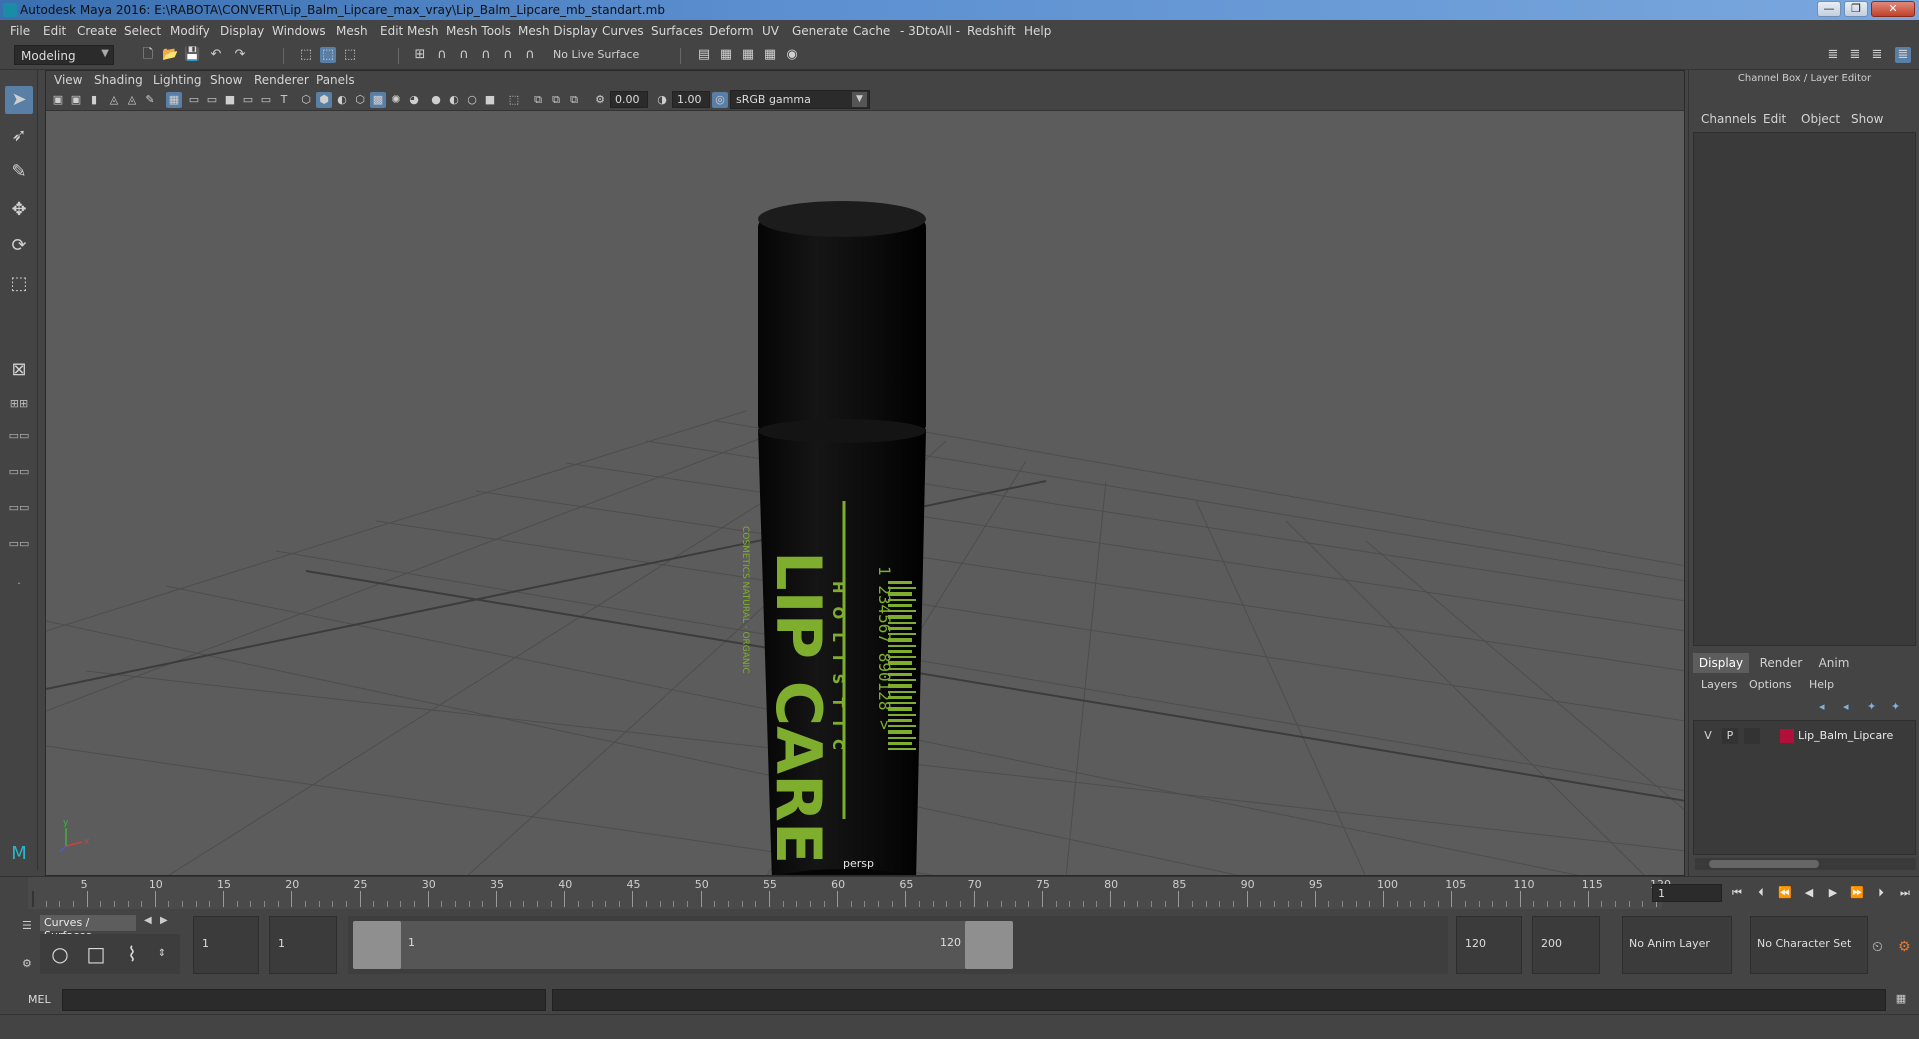 The width and height of the screenshot is (1919, 1039). Describe the element at coordinates (350, 55) in the screenshot. I see `select-component-icon: ⬚` at that location.